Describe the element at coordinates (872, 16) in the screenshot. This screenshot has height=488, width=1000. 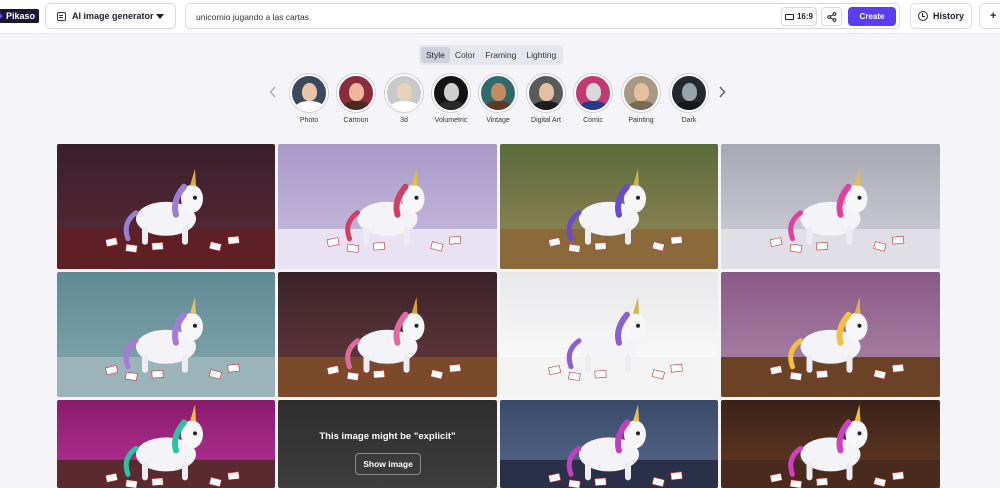
I see `create-button: Create` at that location.